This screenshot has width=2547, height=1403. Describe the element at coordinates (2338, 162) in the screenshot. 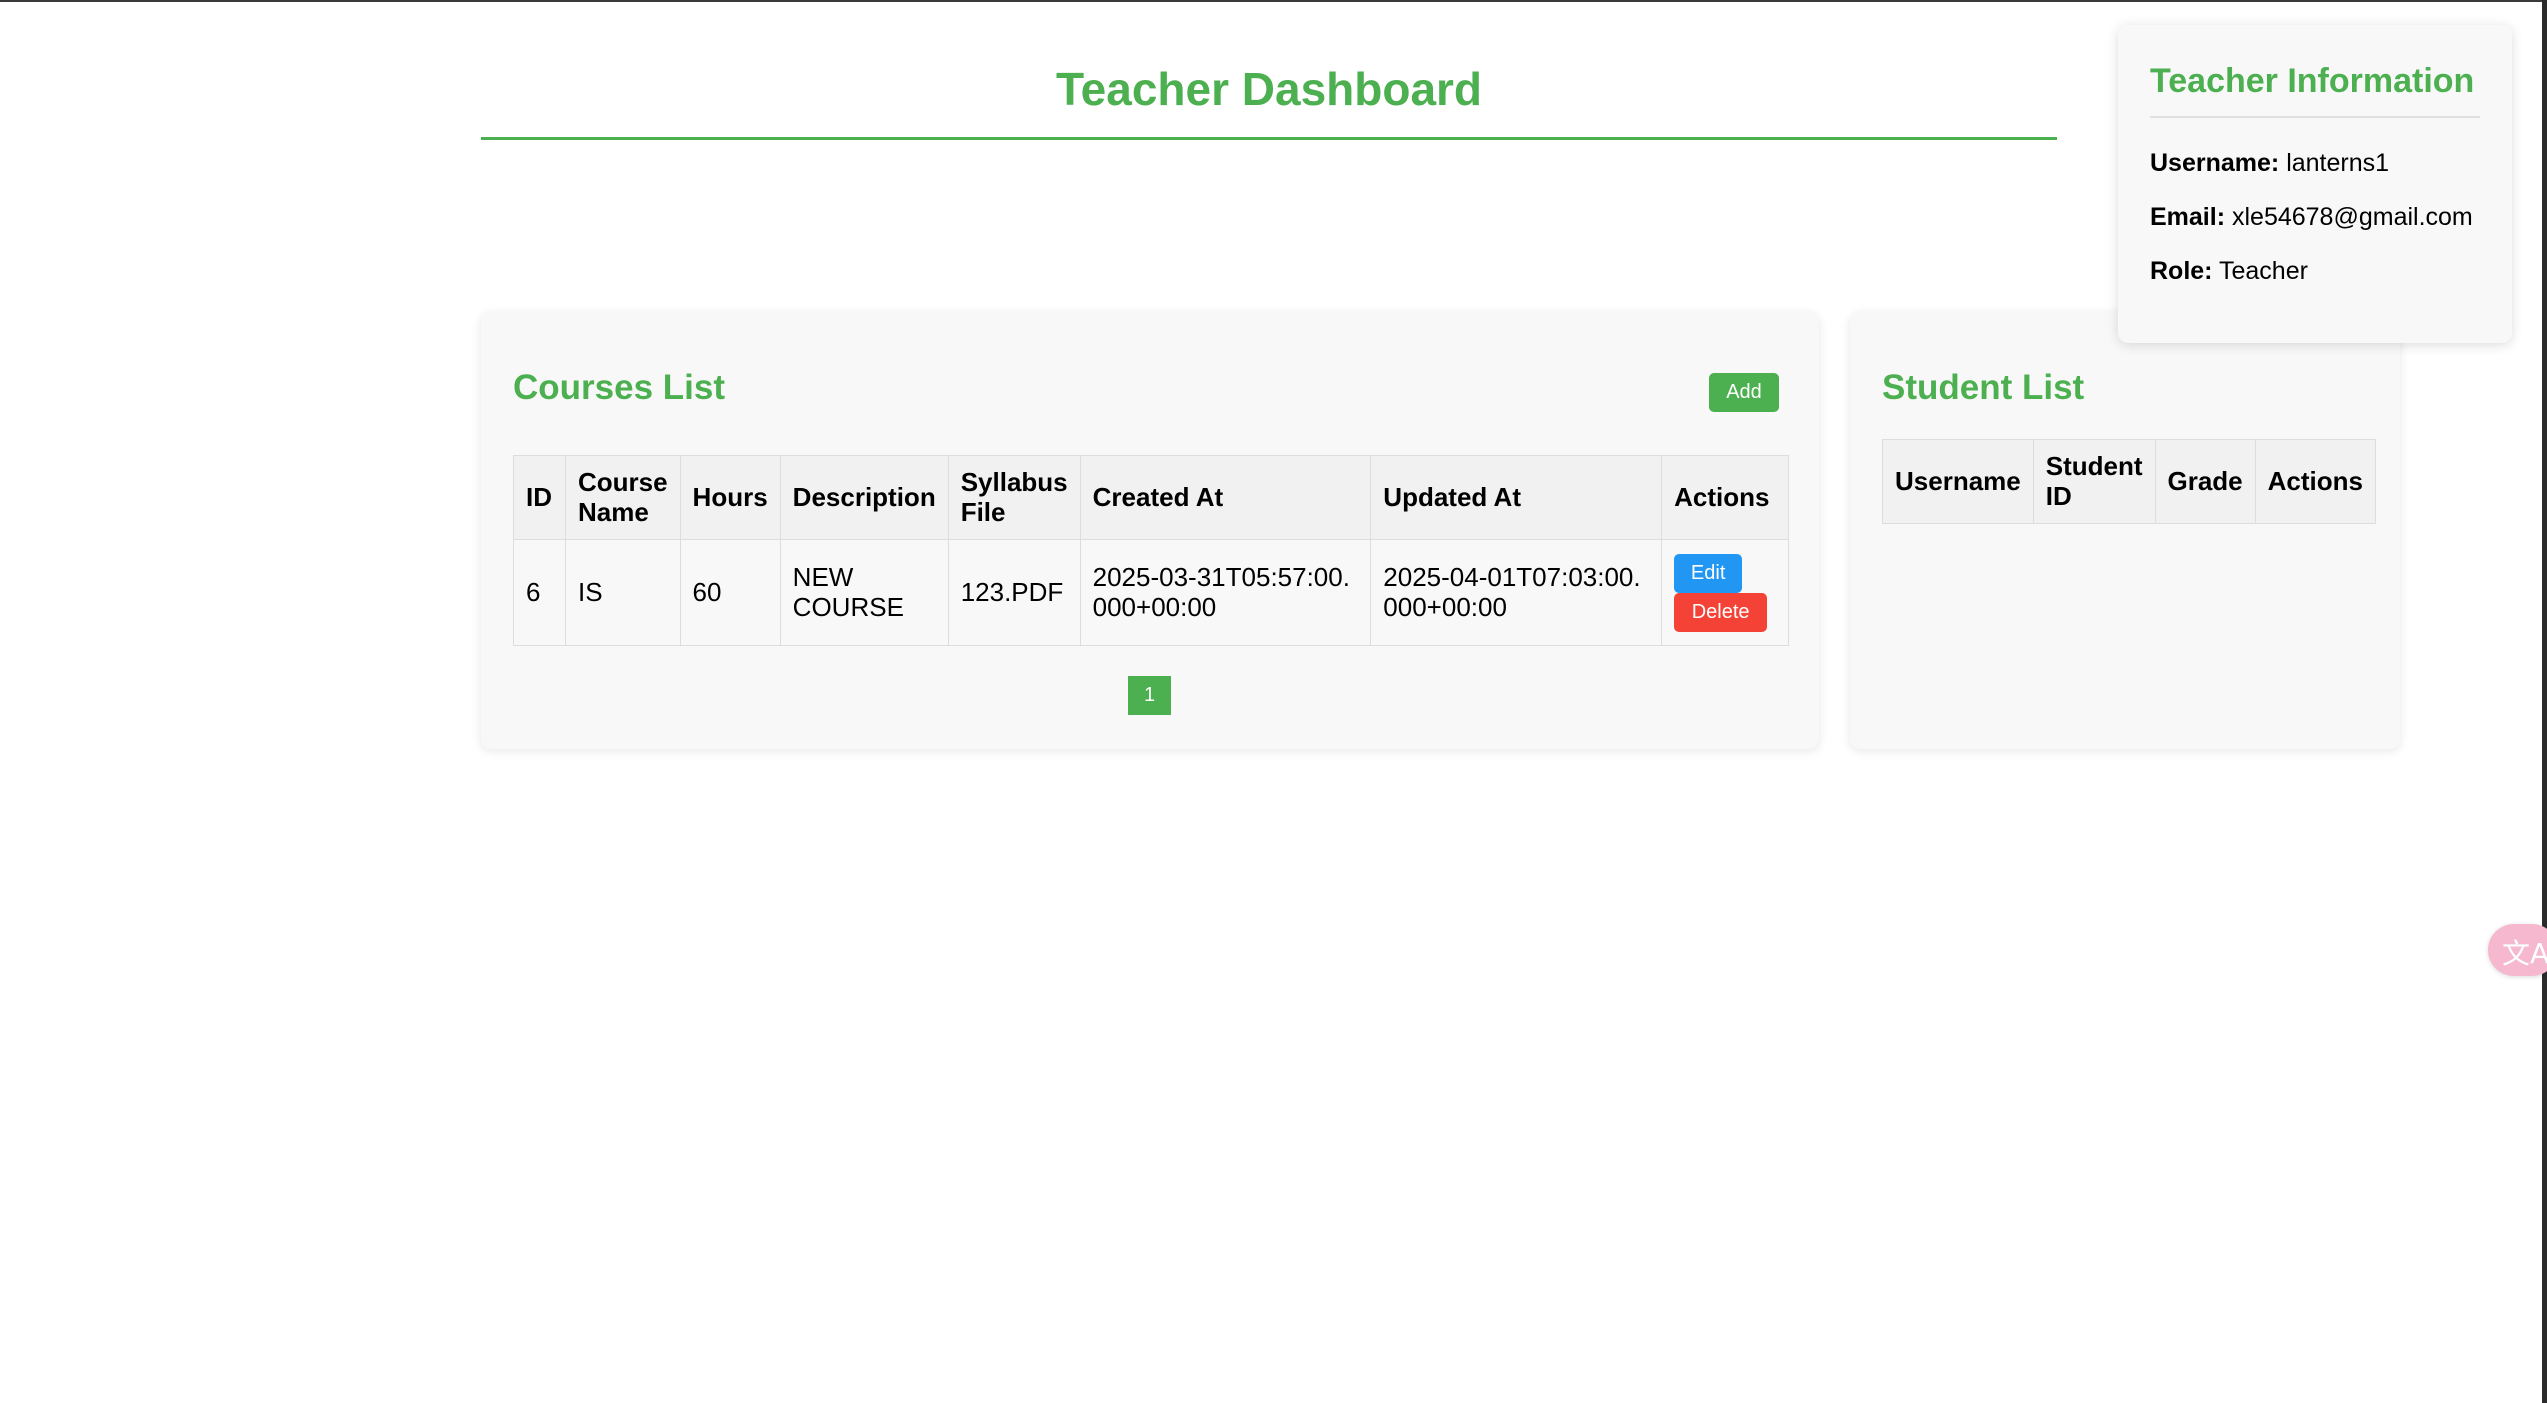

I see `username-value: lanterns1` at that location.